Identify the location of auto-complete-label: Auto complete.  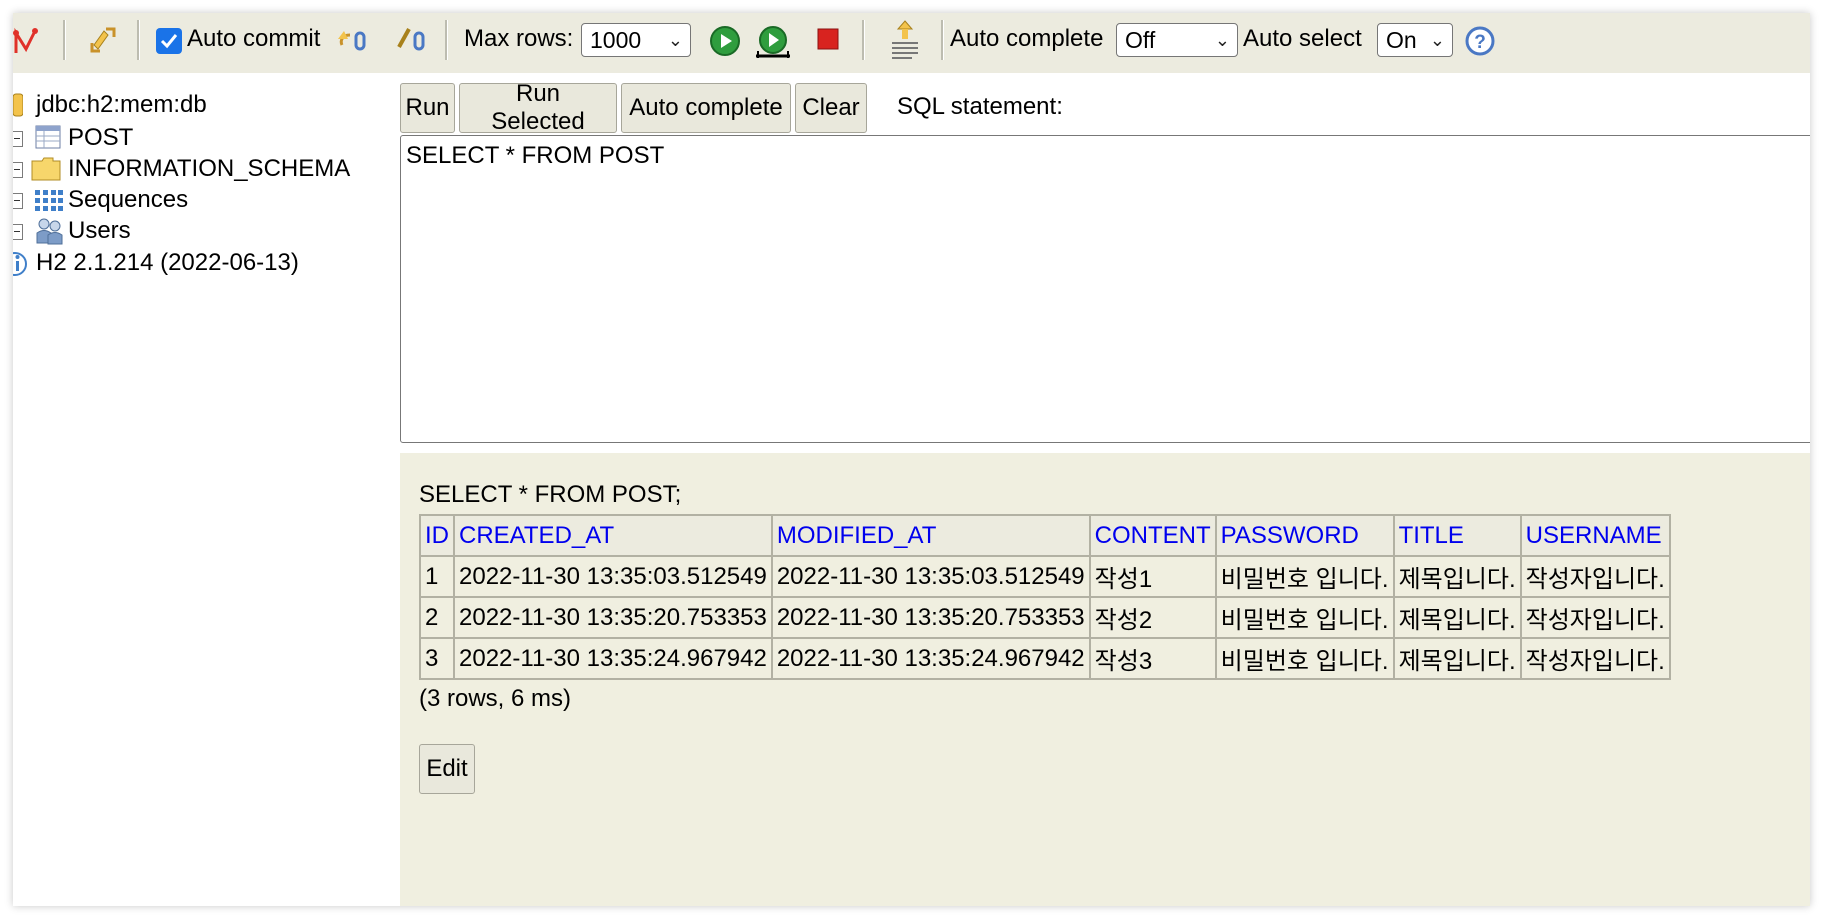
(1027, 38).